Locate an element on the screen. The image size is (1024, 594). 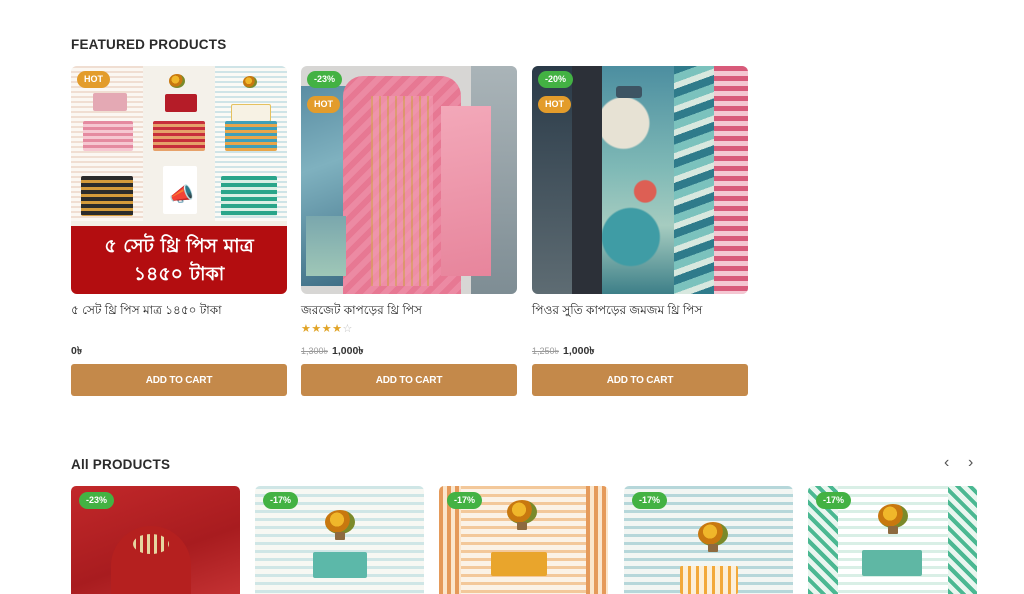
product-name: জরজেট কাপড়ের থ্রি পিস is located at coordinates (361, 312).